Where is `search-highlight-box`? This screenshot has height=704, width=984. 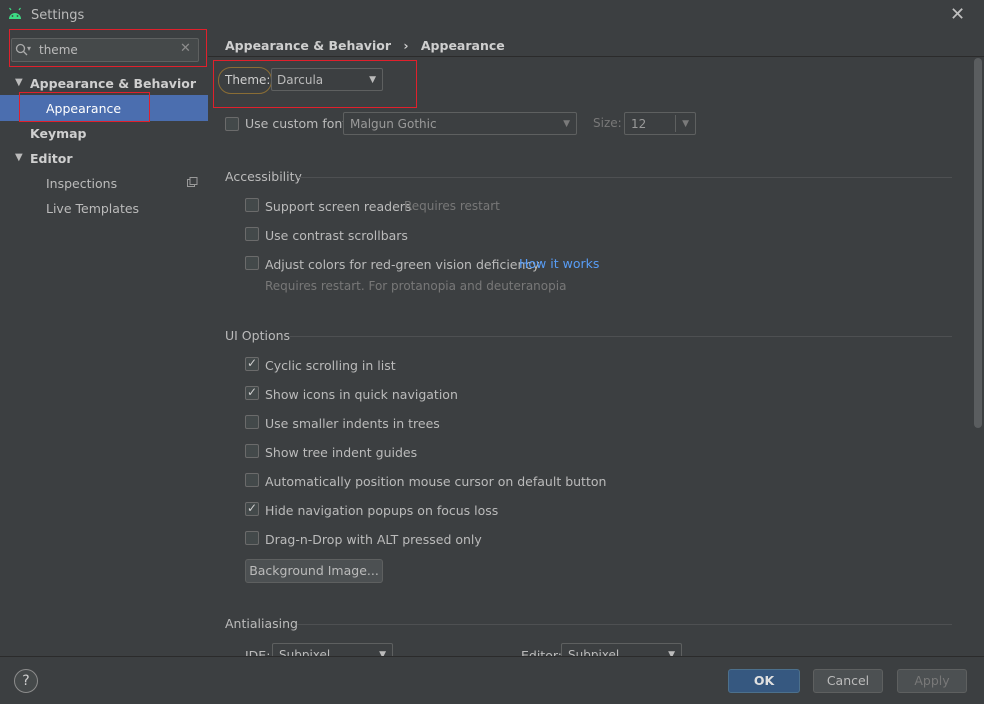
search-highlight-box is located at coordinates (108, 48).